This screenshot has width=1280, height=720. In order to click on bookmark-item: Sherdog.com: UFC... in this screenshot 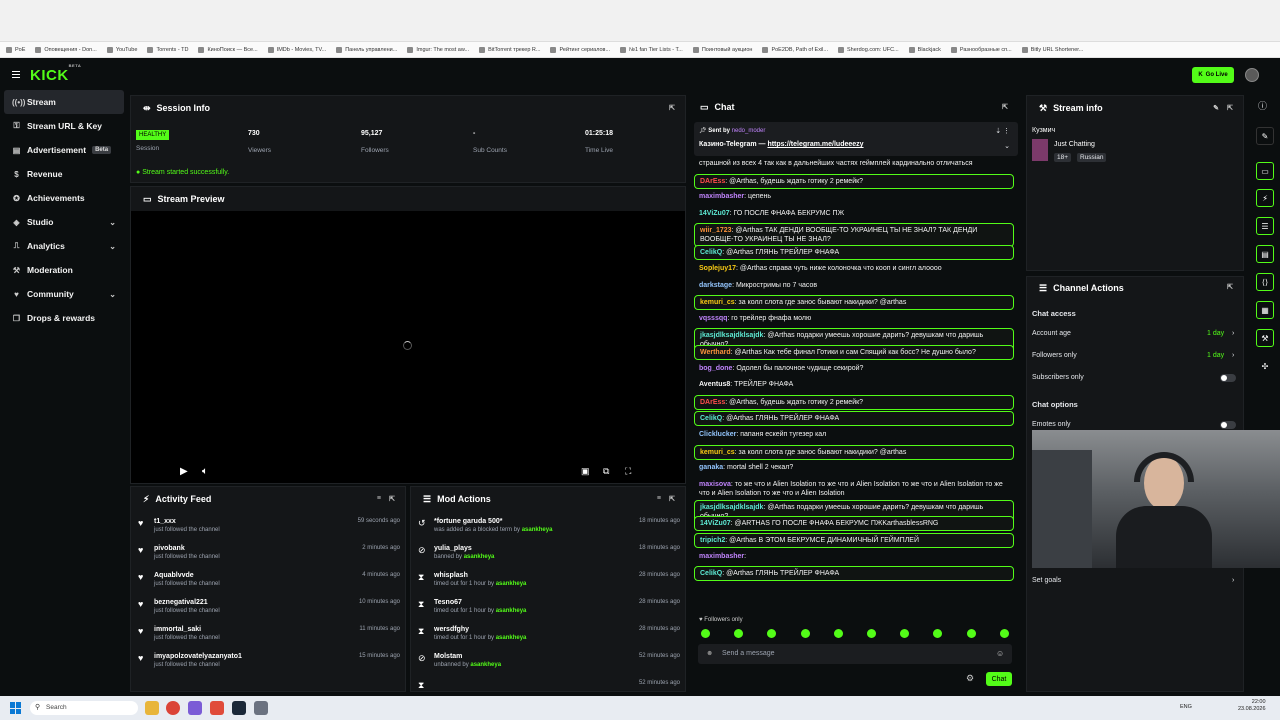, I will do `click(868, 49)`.